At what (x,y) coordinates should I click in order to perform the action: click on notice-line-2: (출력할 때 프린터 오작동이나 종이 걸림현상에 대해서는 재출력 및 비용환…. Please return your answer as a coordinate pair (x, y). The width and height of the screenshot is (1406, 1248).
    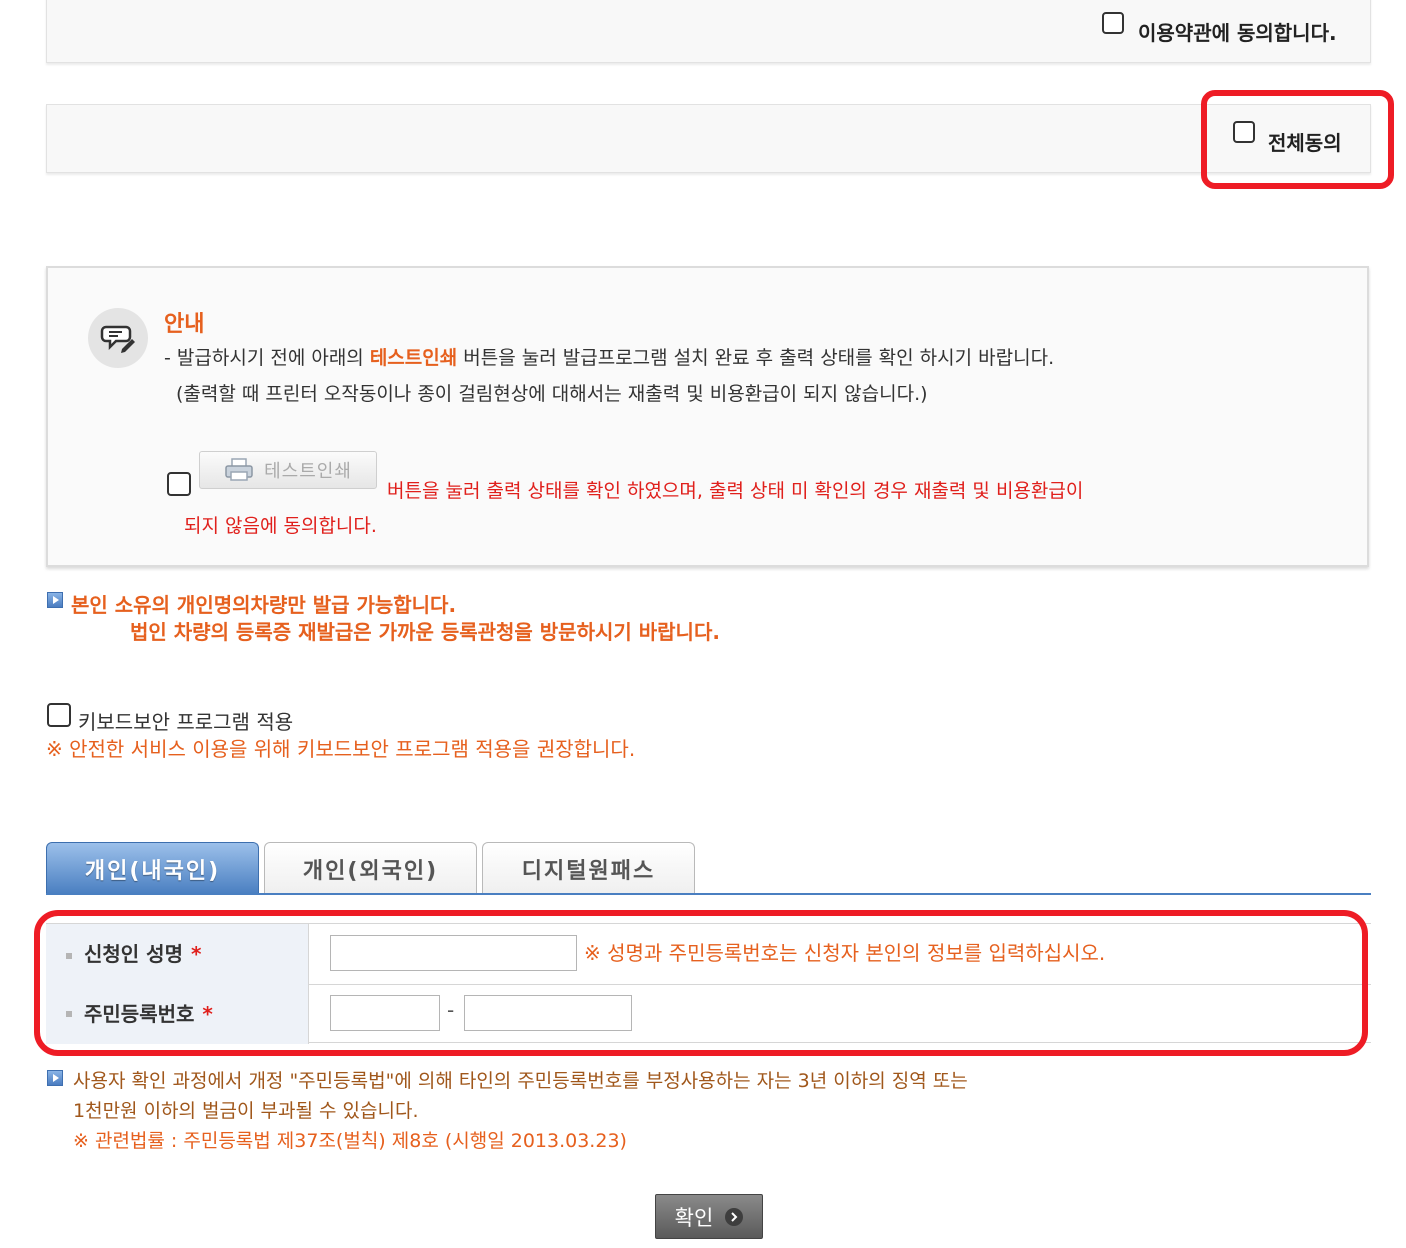
    Looking at the image, I should click on (552, 394).